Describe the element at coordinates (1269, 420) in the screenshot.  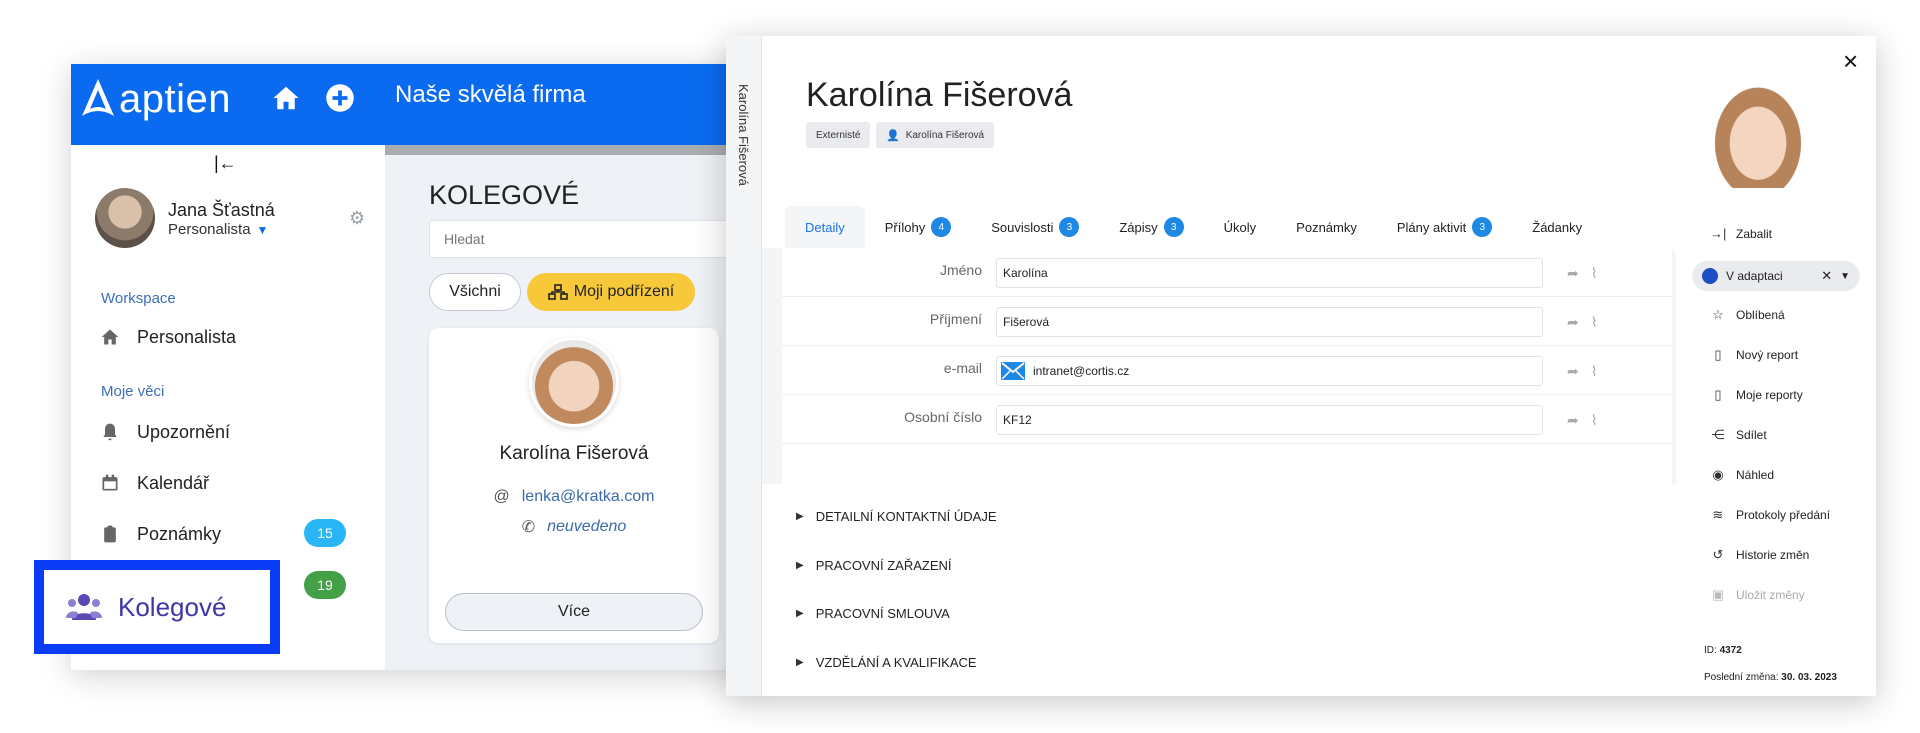
I see `personal-number-field: KF12` at that location.